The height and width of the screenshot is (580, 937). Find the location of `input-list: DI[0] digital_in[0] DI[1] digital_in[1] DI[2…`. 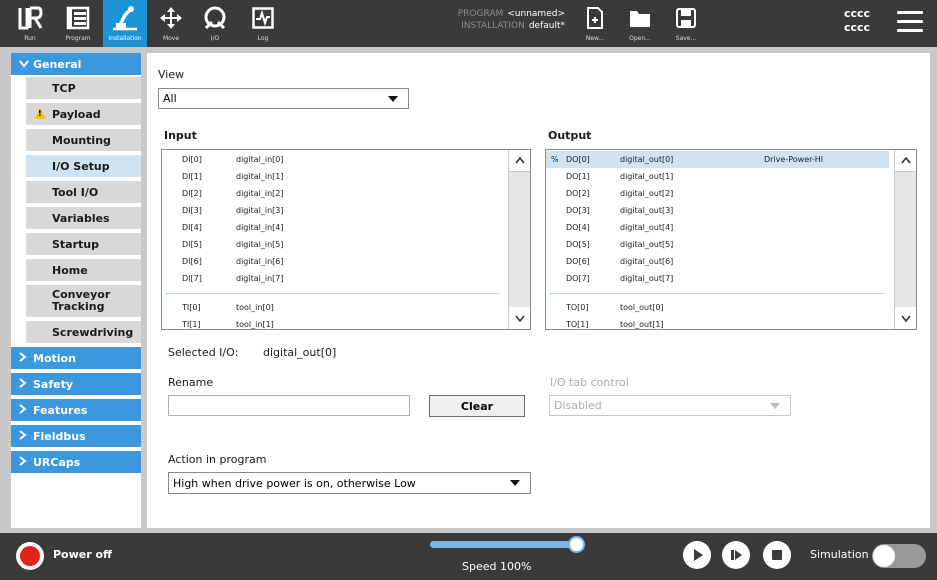

input-list: DI[0] digital_in[0] DI[1] digital_in[1] DI[2… is located at coordinates (346, 239).